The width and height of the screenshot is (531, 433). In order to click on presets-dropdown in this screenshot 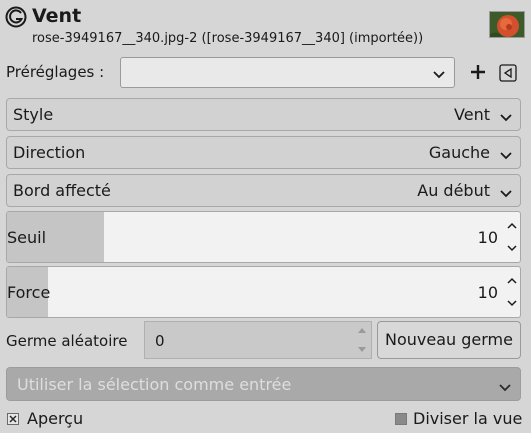, I will do `click(287, 72)`.